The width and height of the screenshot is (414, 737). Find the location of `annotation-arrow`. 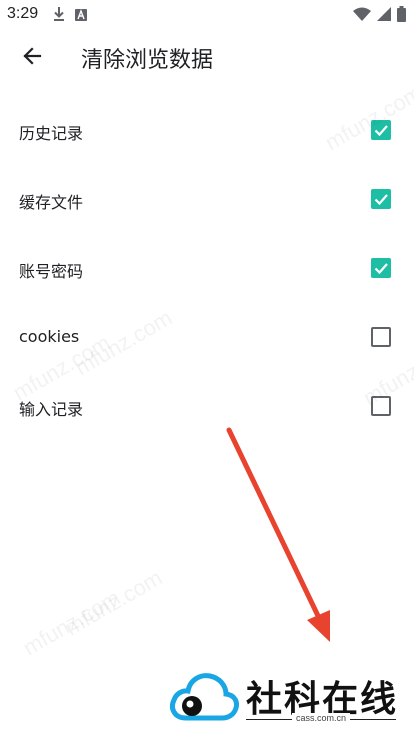

annotation-arrow is located at coordinates (278, 534).